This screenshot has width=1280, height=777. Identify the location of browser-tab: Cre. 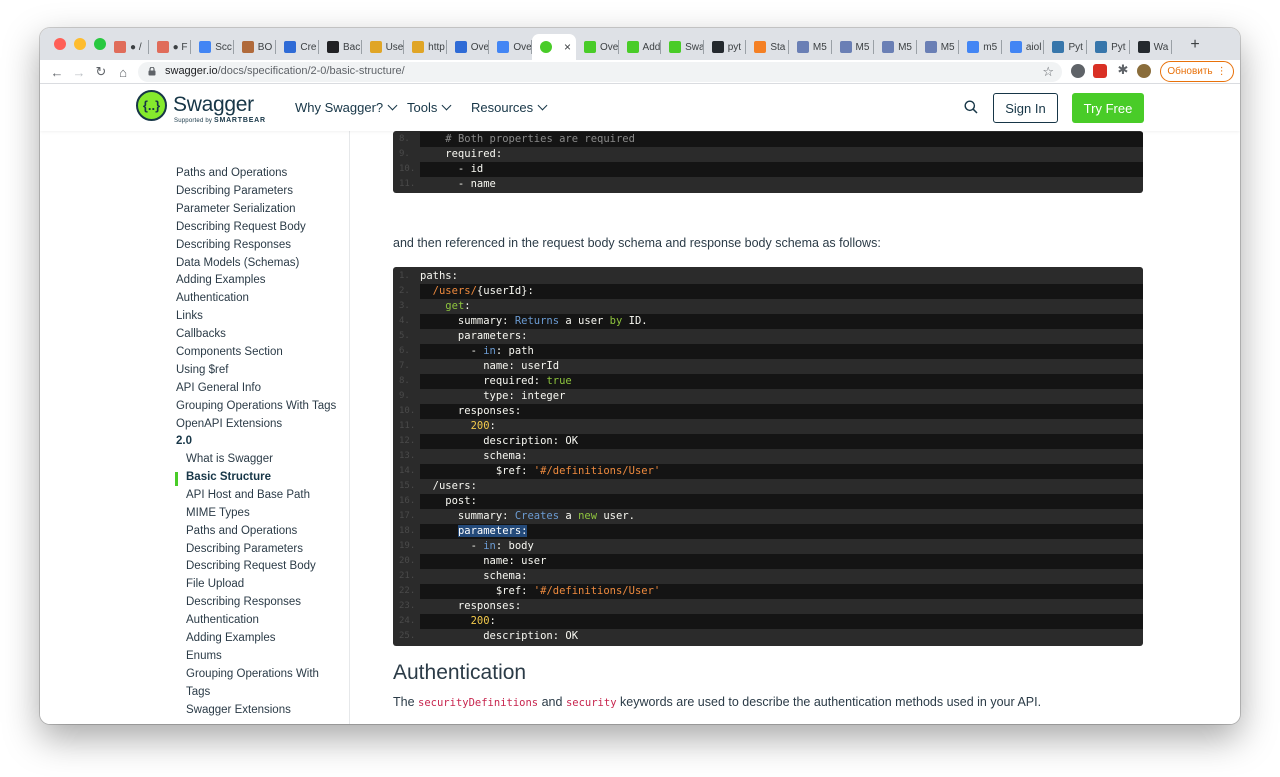
(297, 47).